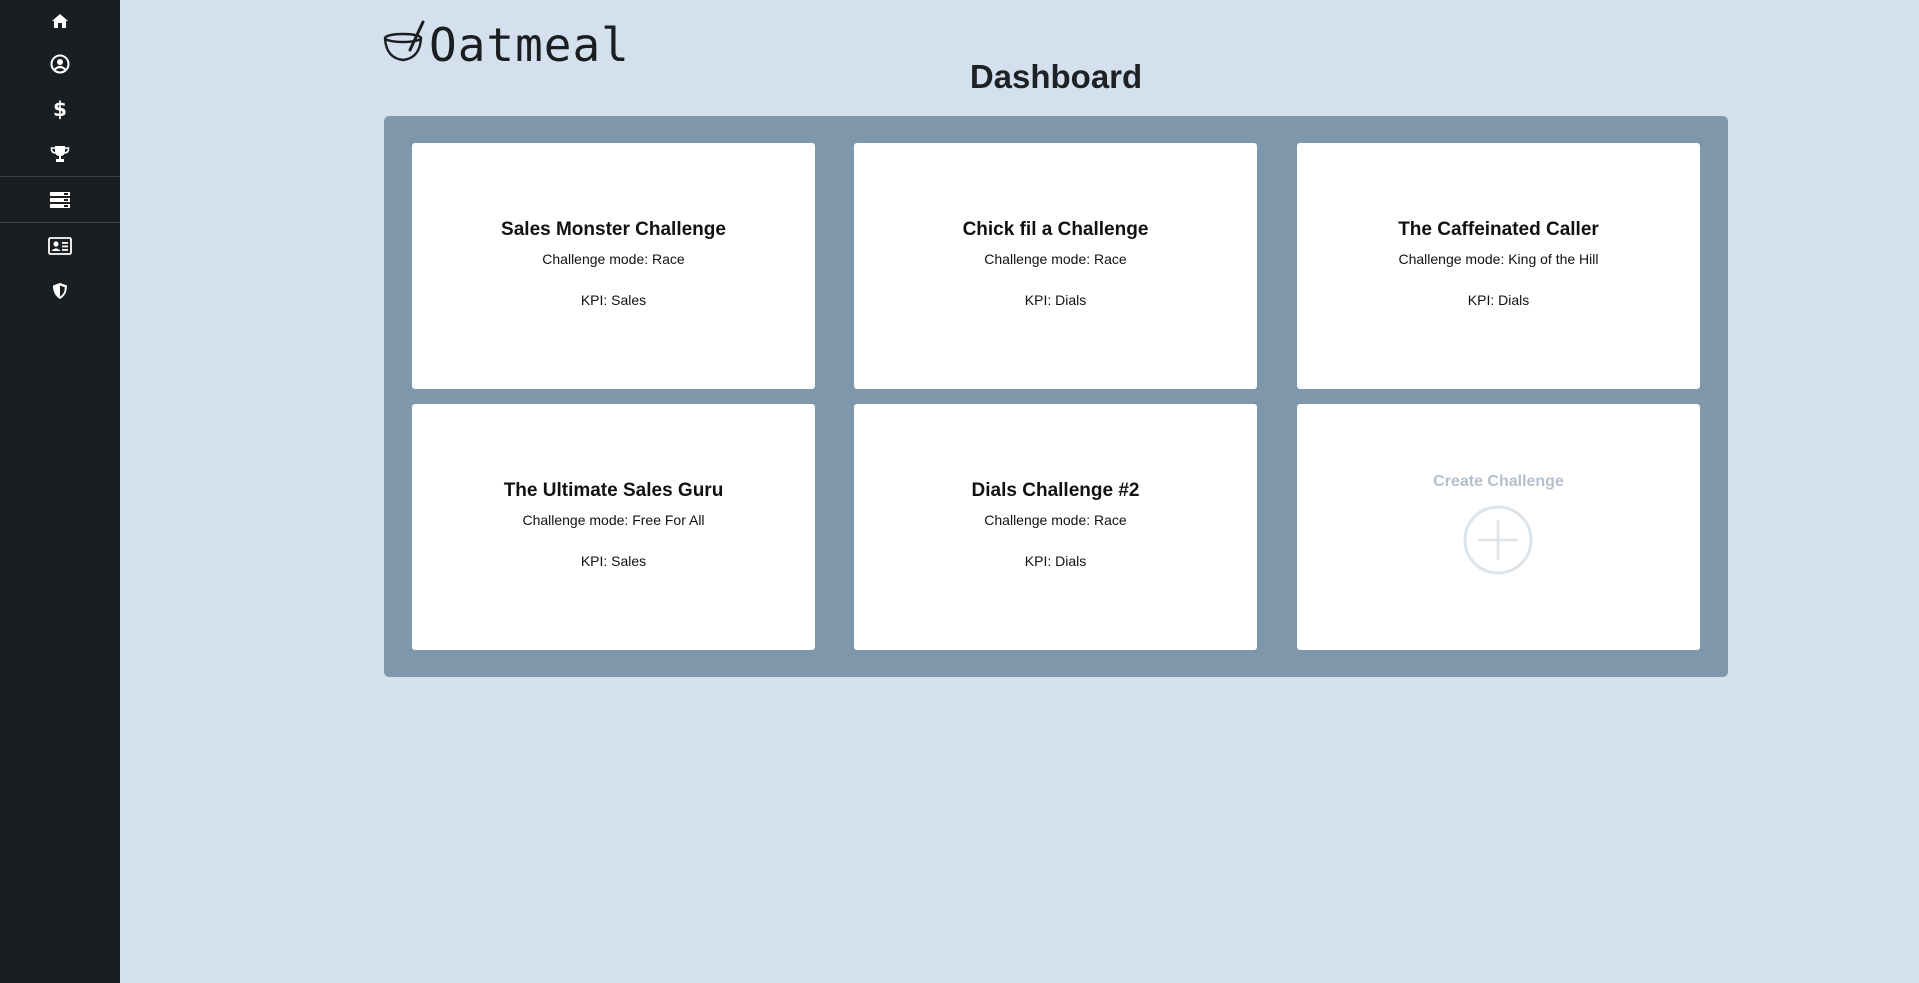 The image size is (1919, 983). What do you see at coordinates (1055, 490) in the screenshot?
I see `challenge-title: Dials Challenge #2` at bounding box center [1055, 490].